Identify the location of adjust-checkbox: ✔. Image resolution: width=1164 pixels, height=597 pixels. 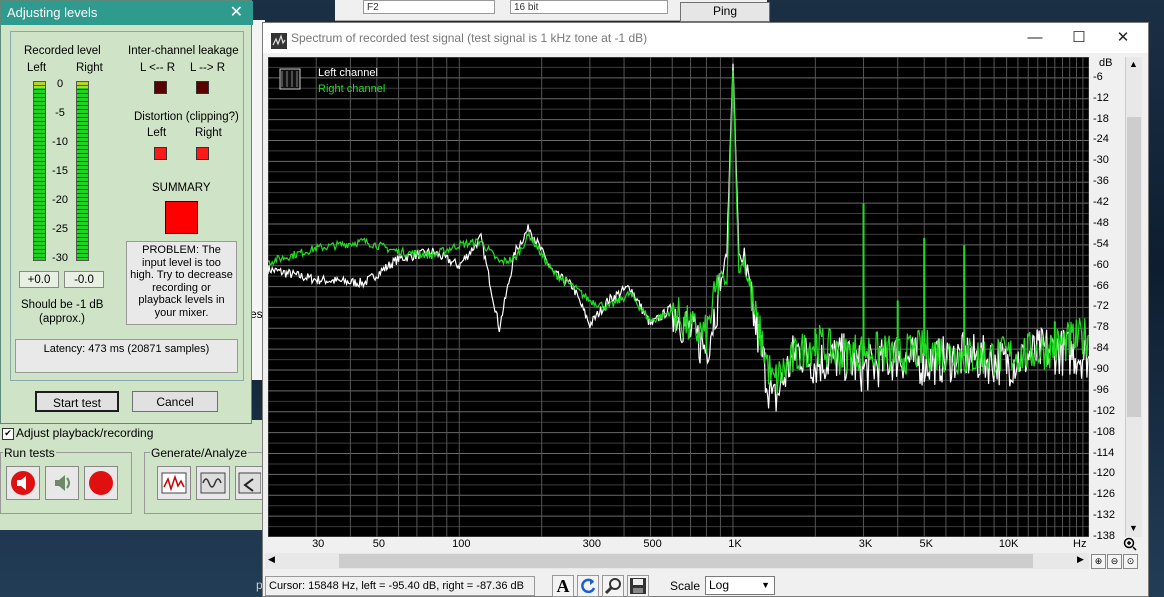
(8, 434).